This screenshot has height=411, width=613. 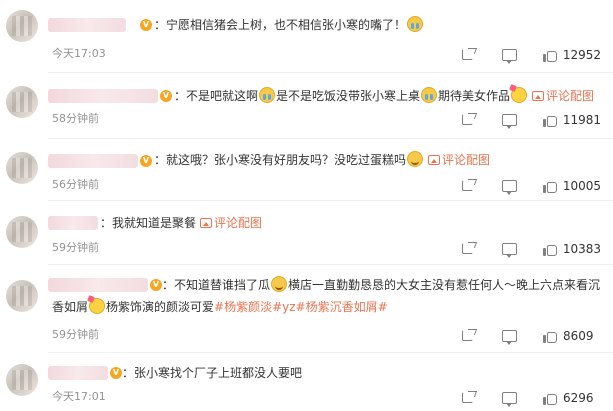 What do you see at coordinates (582, 186) in the screenshot?
I see `like-count: 10005` at bounding box center [582, 186].